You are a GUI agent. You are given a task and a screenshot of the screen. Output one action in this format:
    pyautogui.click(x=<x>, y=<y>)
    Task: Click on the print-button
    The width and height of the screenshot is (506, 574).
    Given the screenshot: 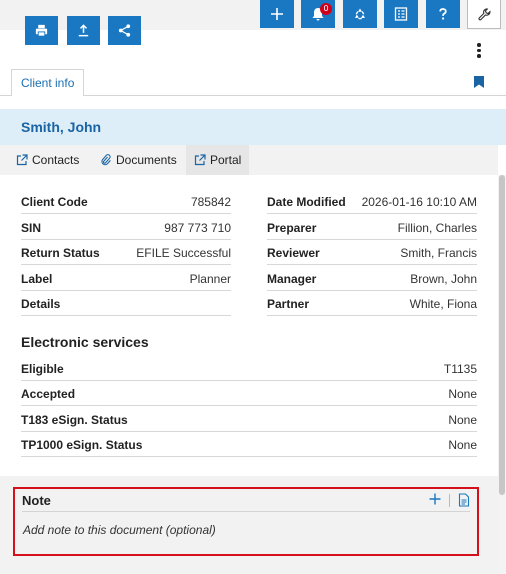 What is the action you would take?
    pyautogui.click(x=41, y=30)
    